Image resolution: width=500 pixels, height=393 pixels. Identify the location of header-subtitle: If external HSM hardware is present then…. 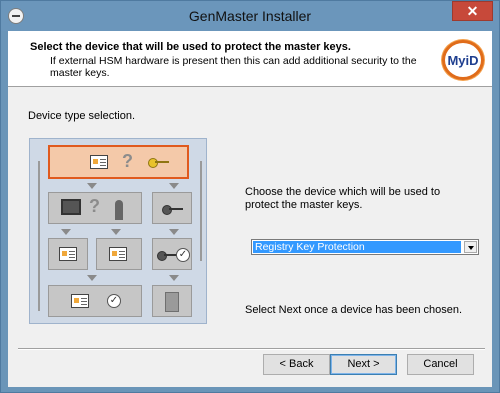
(233, 67).